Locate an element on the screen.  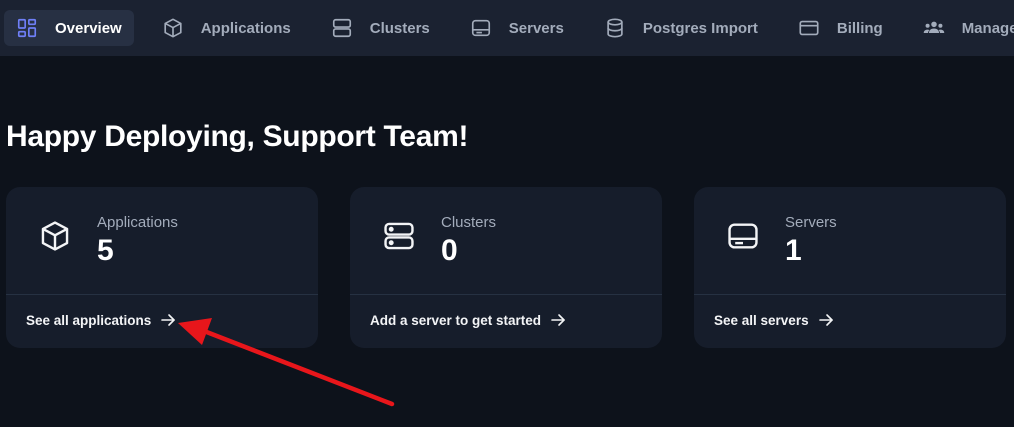
nav-item-overview: Overview is located at coordinates (69, 28).